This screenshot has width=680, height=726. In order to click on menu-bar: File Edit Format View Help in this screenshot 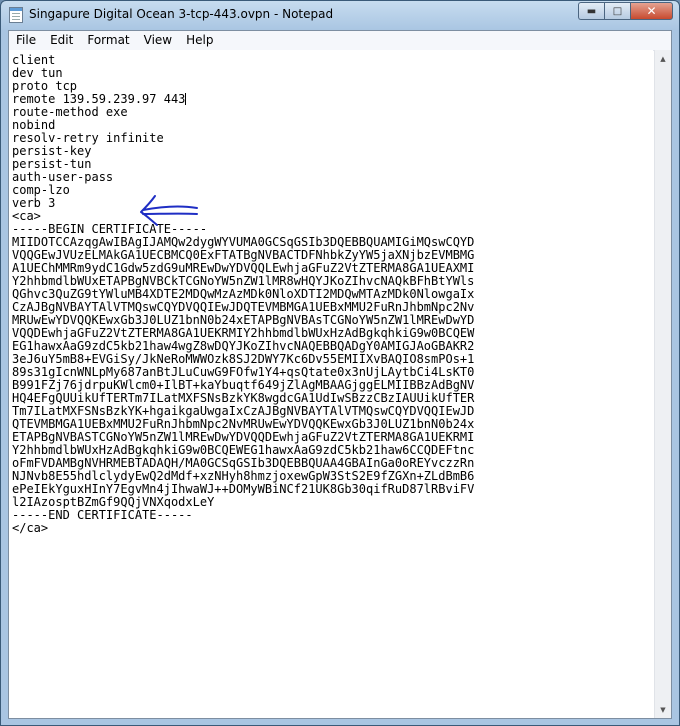, I will do `click(340, 41)`.